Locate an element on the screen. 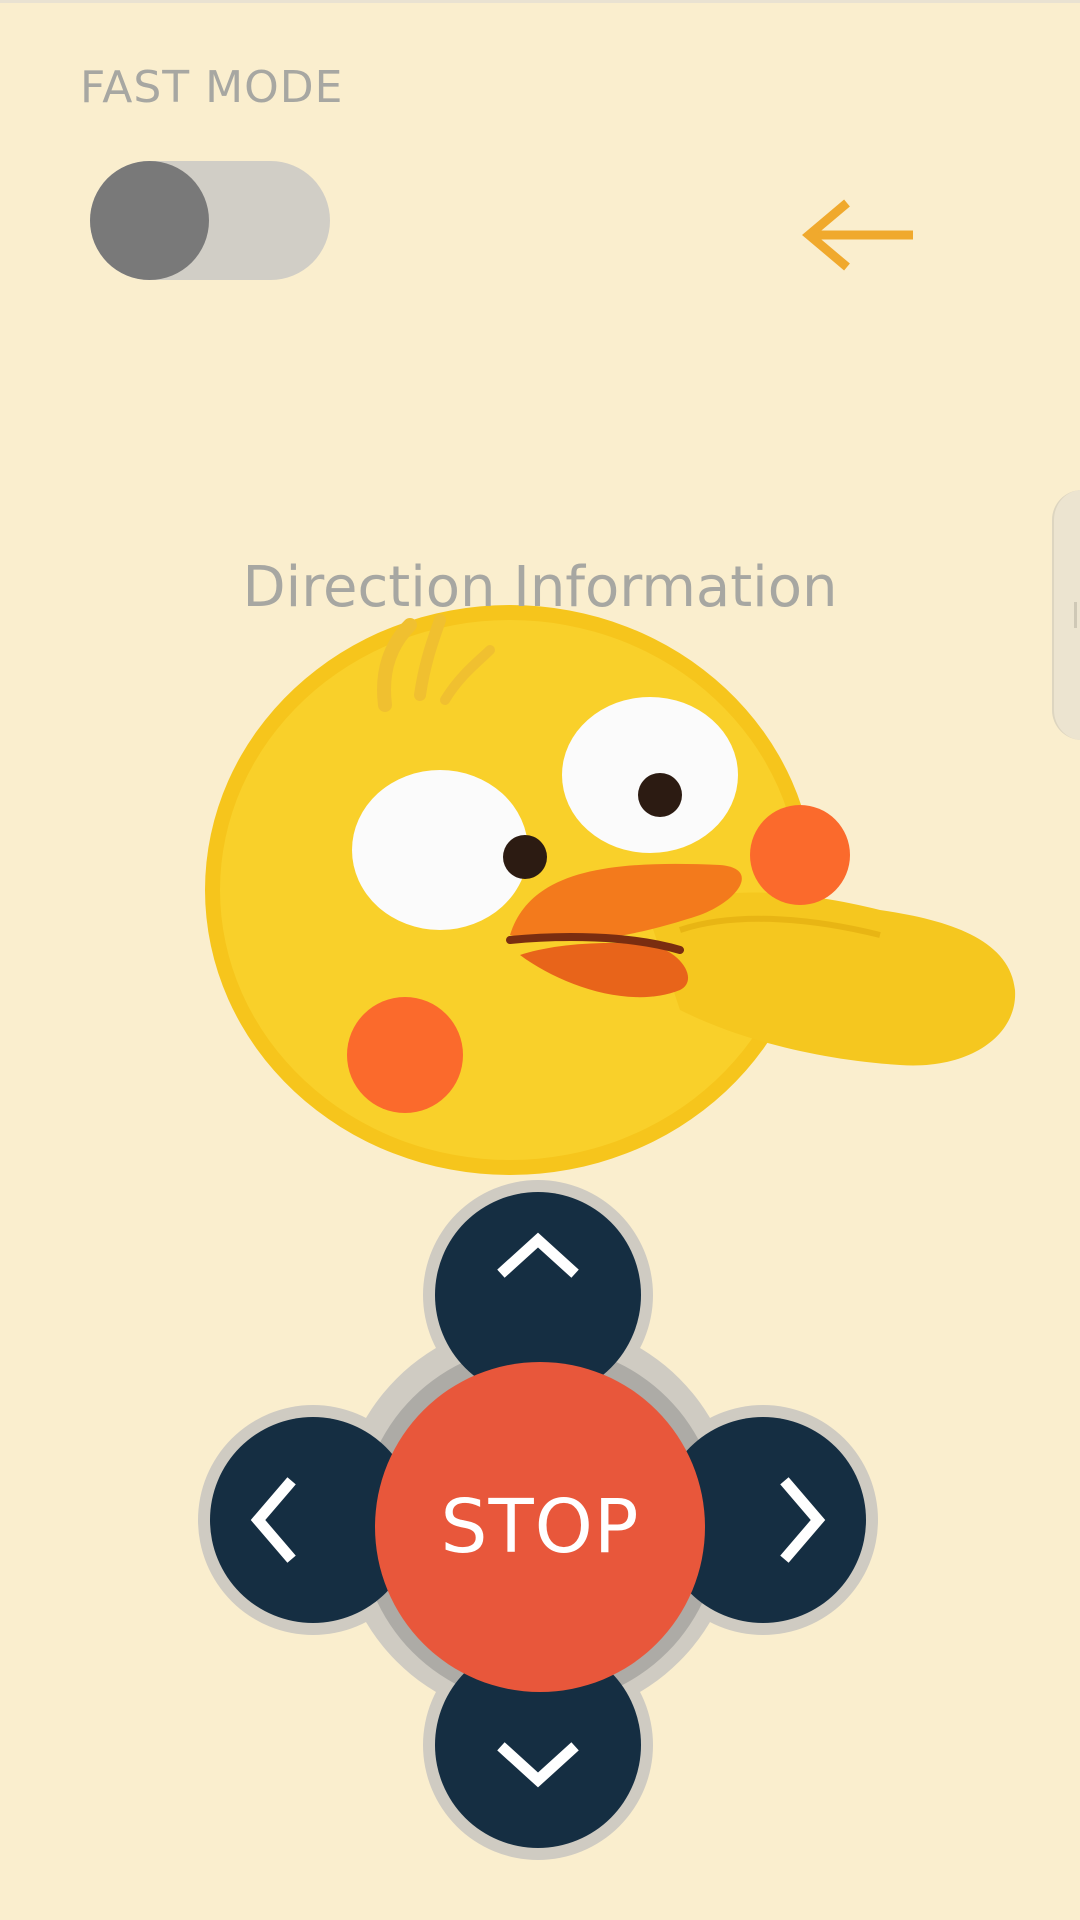  arrow-left-icon is located at coordinates (857, 235).